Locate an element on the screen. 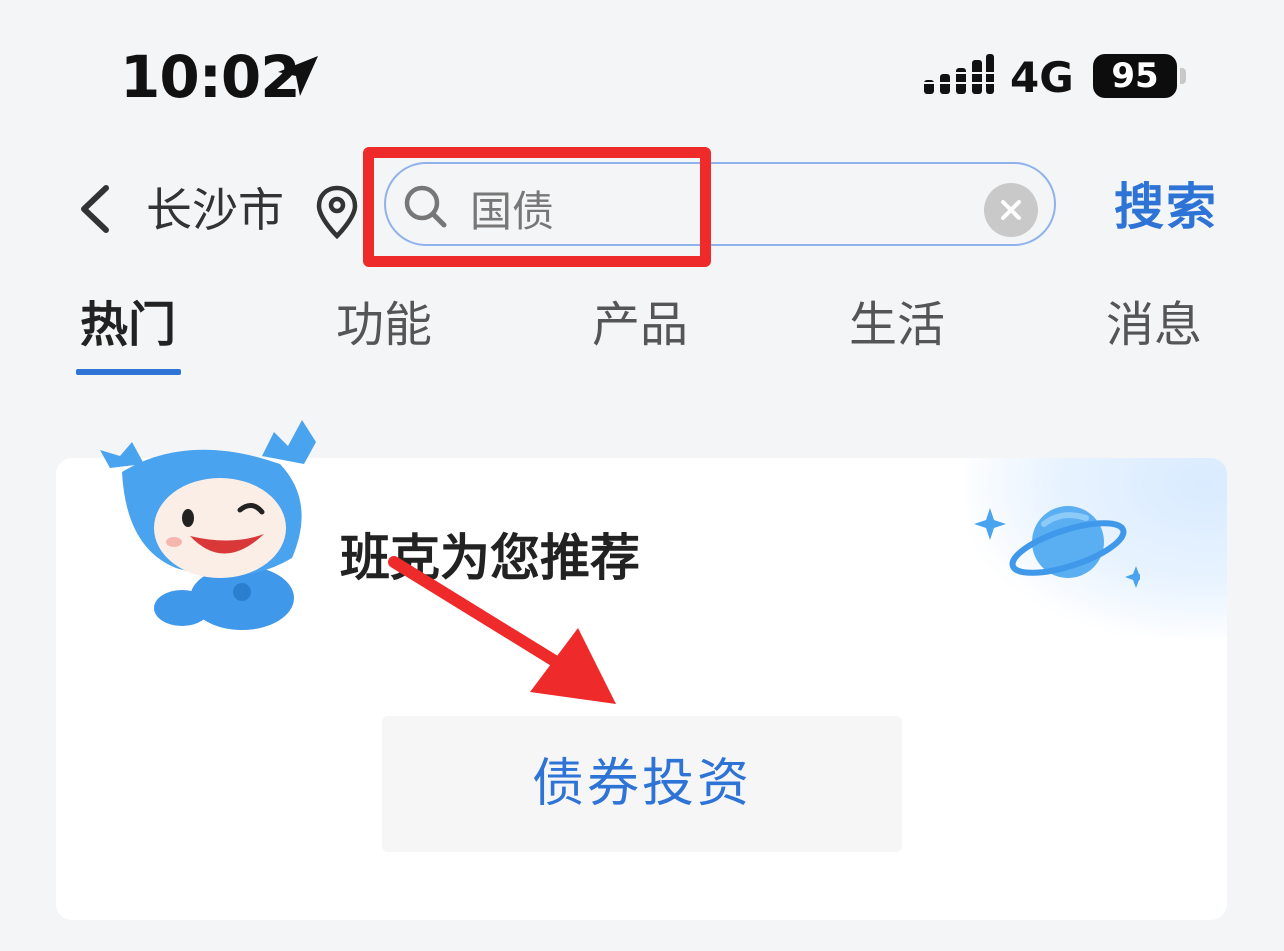 Image resolution: width=1284 pixels, height=951 pixels. tab-messages: 消息 is located at coordinates (1154, 325).